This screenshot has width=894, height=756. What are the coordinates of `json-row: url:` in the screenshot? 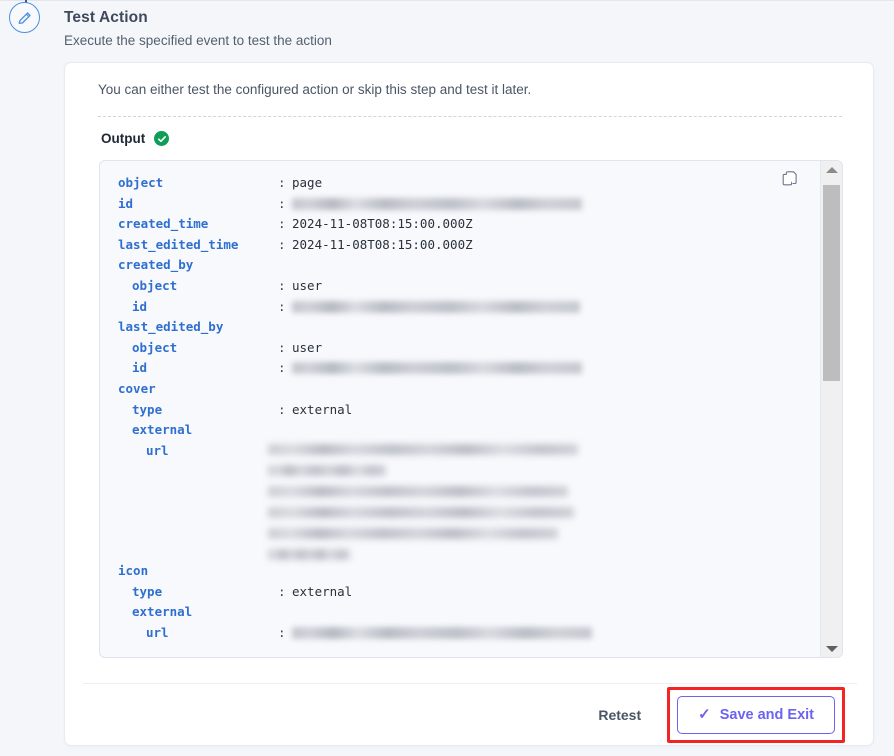 It's located at (461, 633).